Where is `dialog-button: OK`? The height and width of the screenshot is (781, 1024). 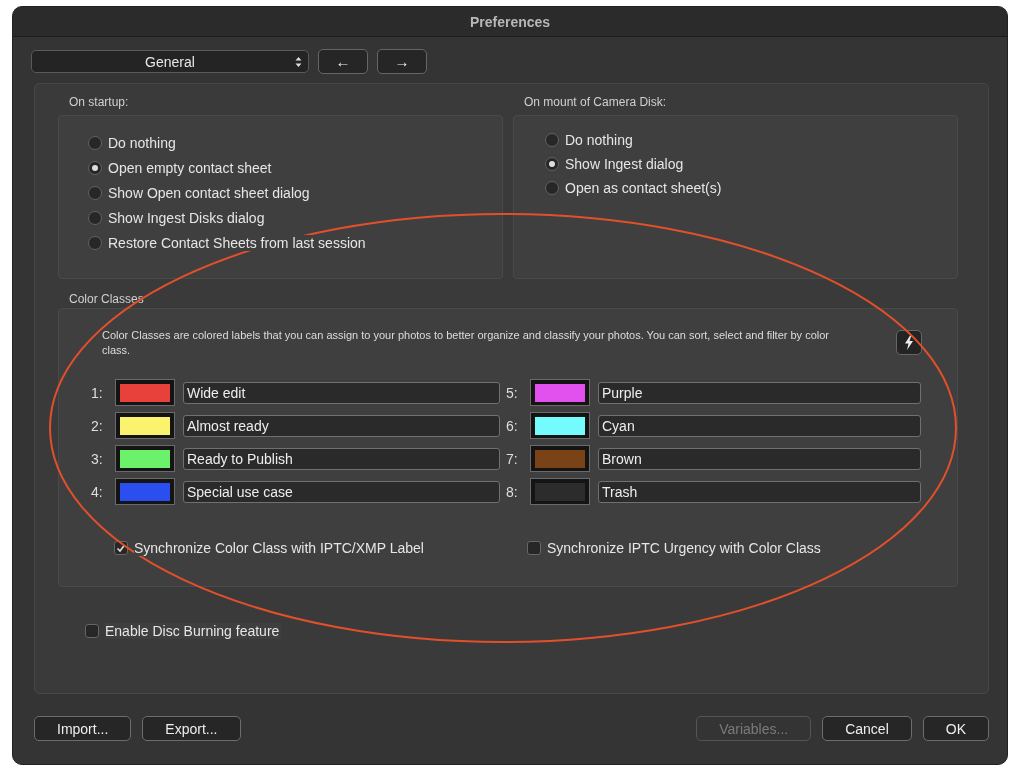
dialog-button: OK is located at coordinates (955, 728).